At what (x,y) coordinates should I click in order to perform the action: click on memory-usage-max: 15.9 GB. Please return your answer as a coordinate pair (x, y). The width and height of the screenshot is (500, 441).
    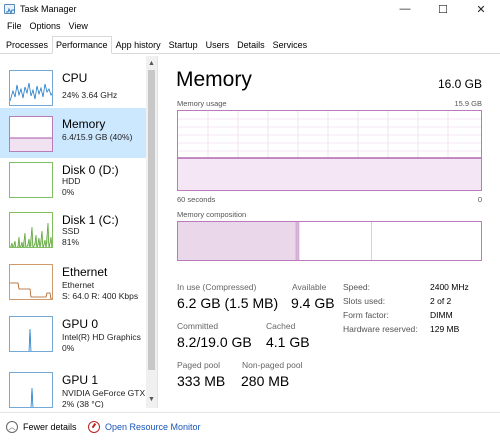
    Looking at the image, I should click on (468, 103).